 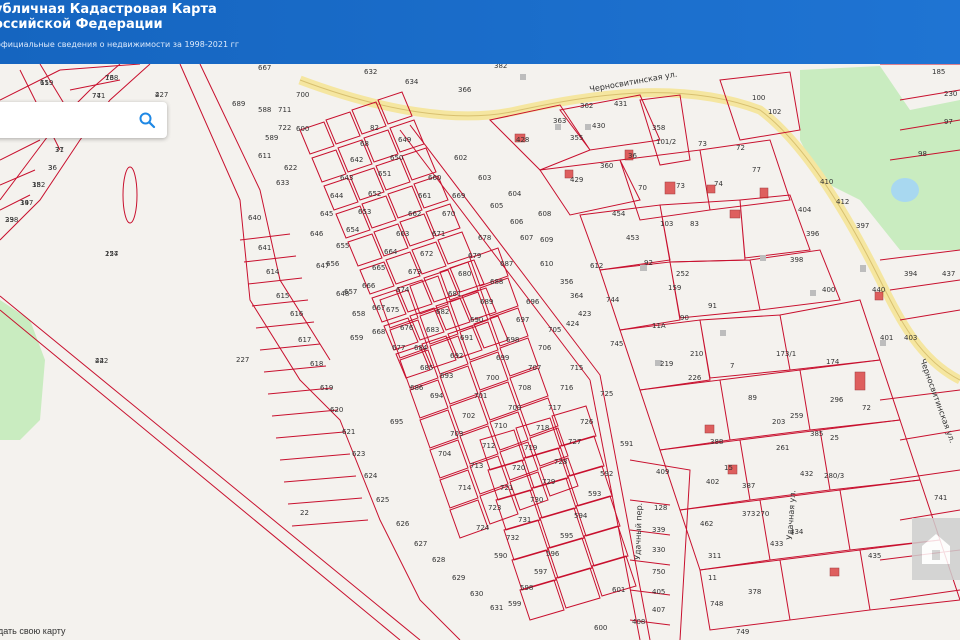 I want to click on parcel-label: 655, so click(x=342, y=246).